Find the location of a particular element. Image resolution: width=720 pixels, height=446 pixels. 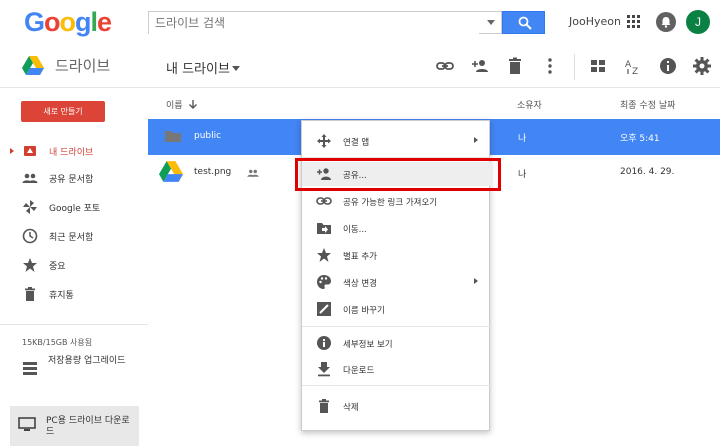

search-icon is located at coordinates (525, 23).